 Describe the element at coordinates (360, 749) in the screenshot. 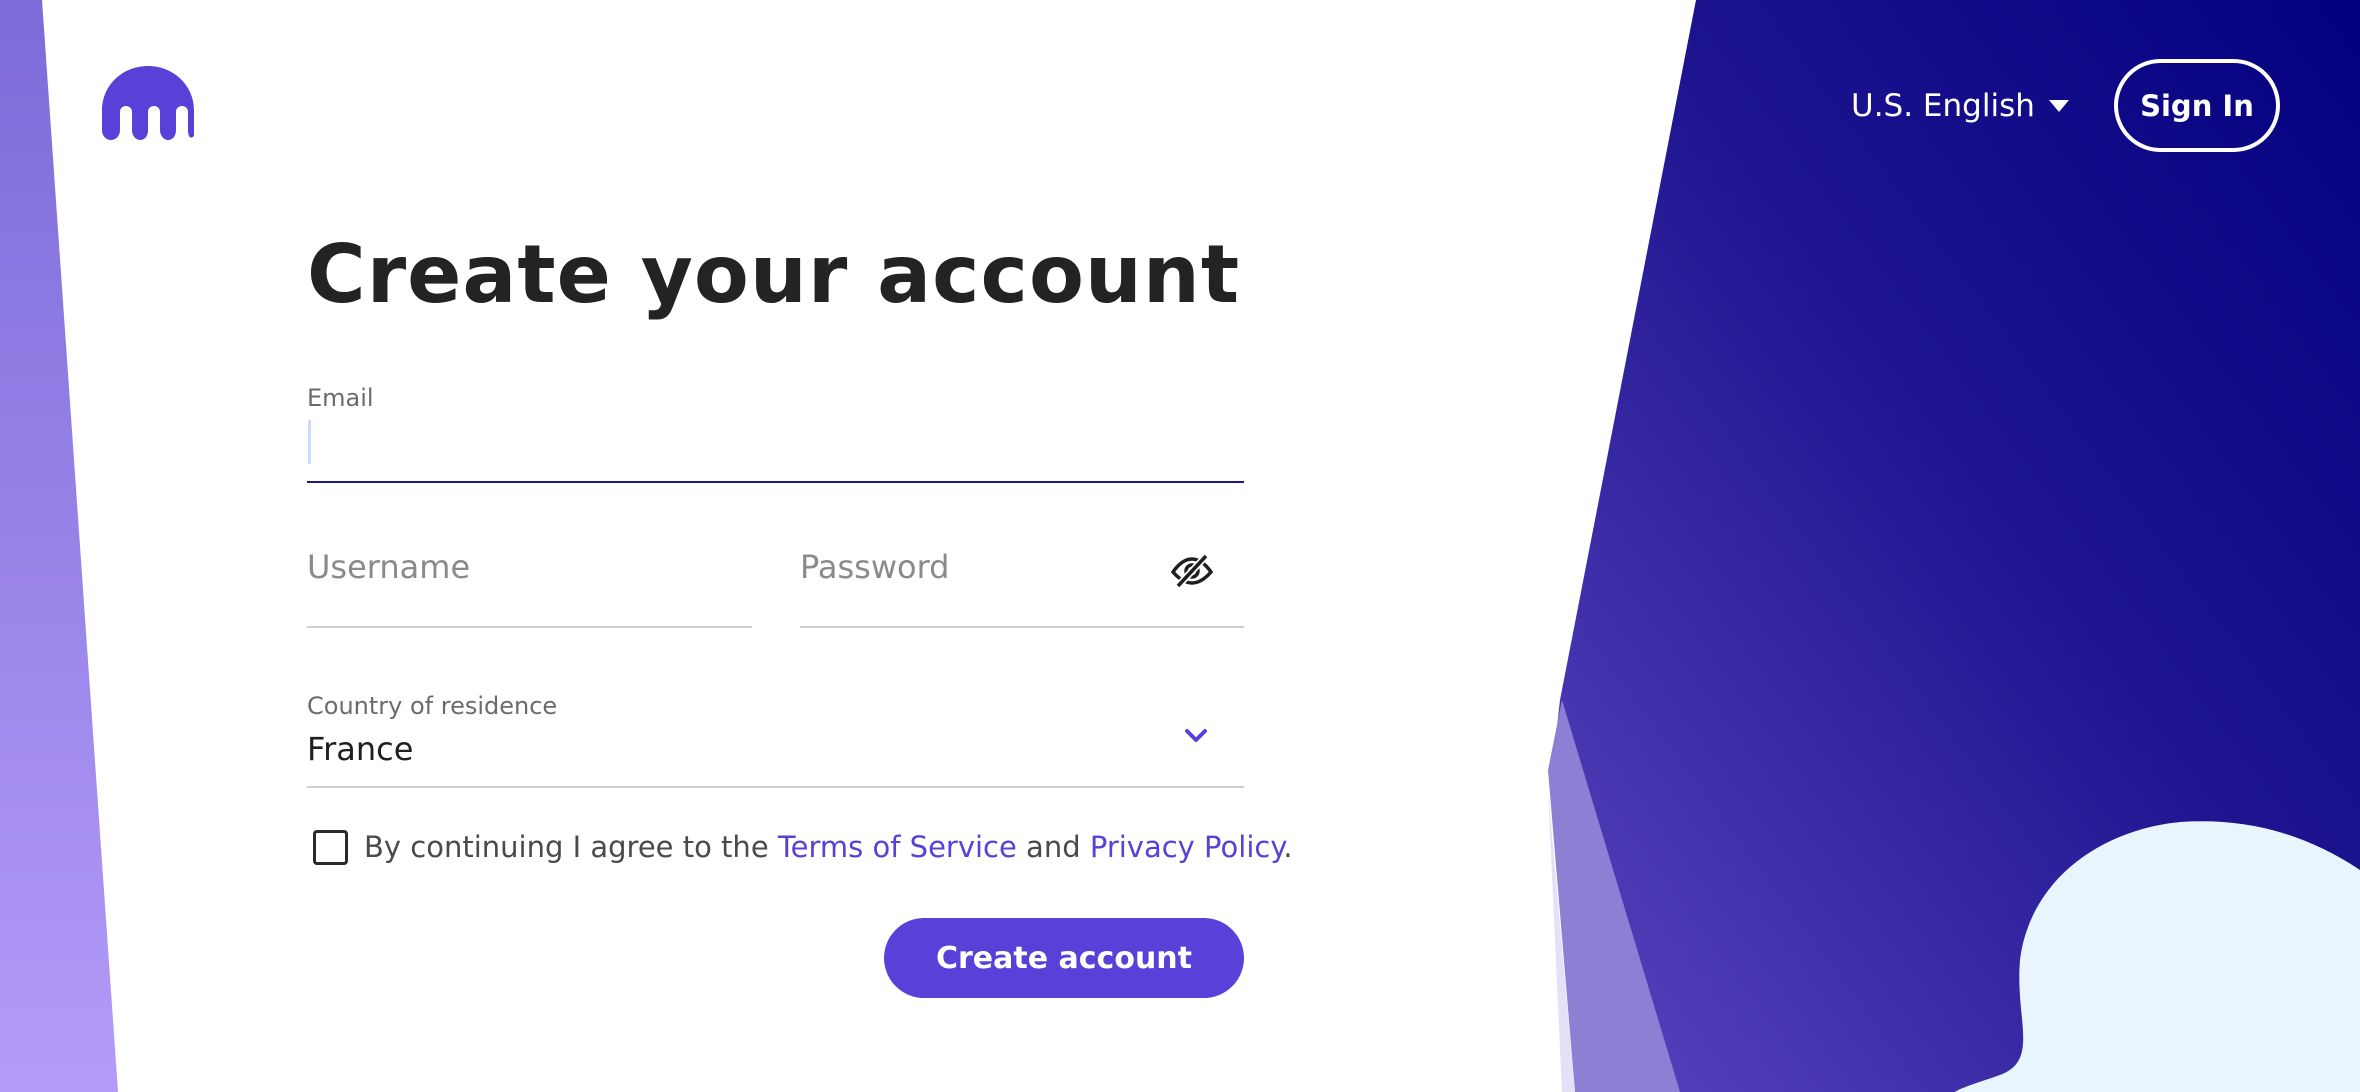

I see `country-value: France` at that location.